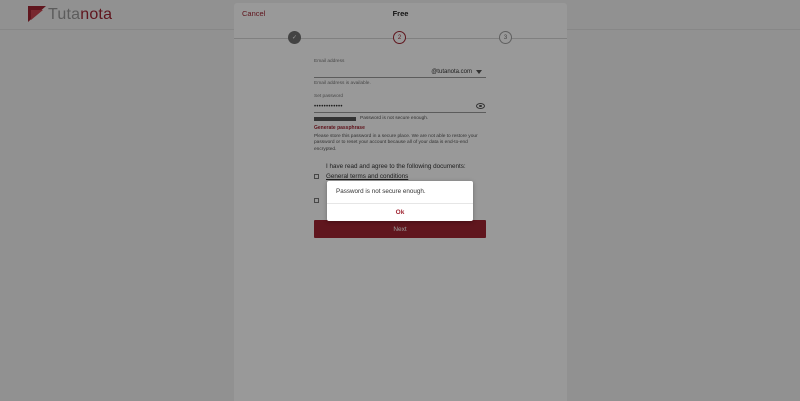  What do you see at coordinates (400, 212) in the screenshot?
I see `ok-button: Ok` at bounding box center [400, 212].